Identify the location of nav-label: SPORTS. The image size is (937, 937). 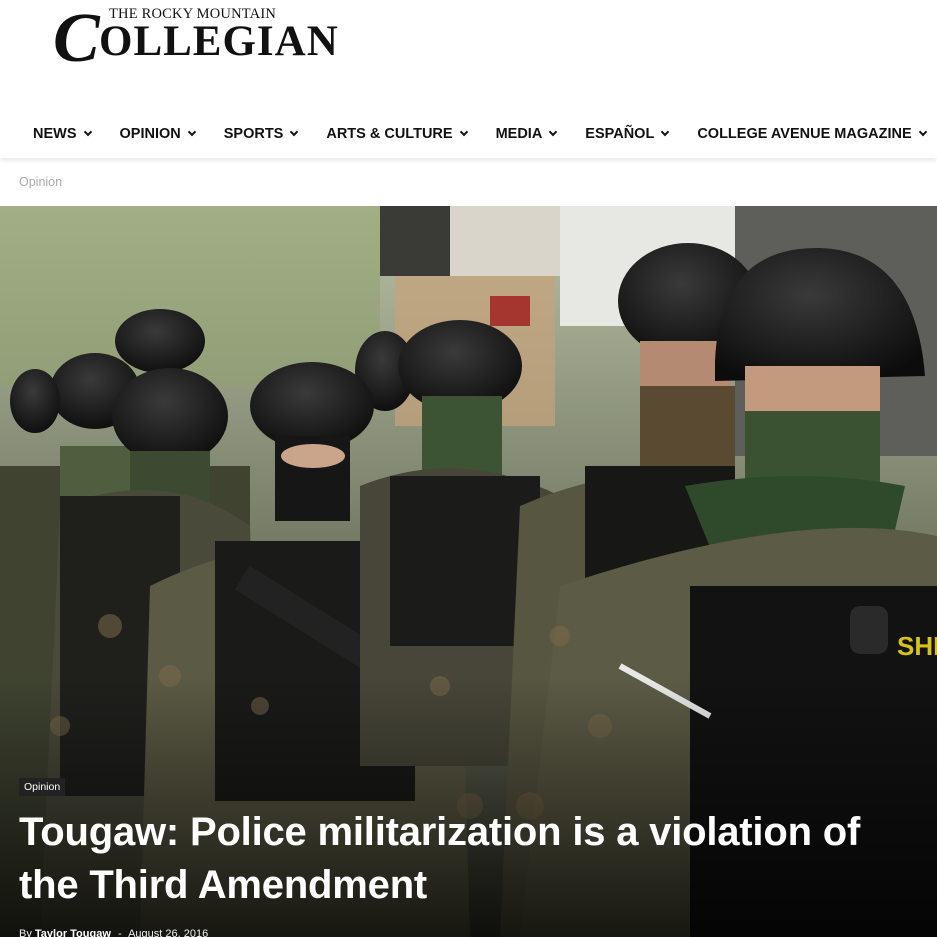
(253, 134).